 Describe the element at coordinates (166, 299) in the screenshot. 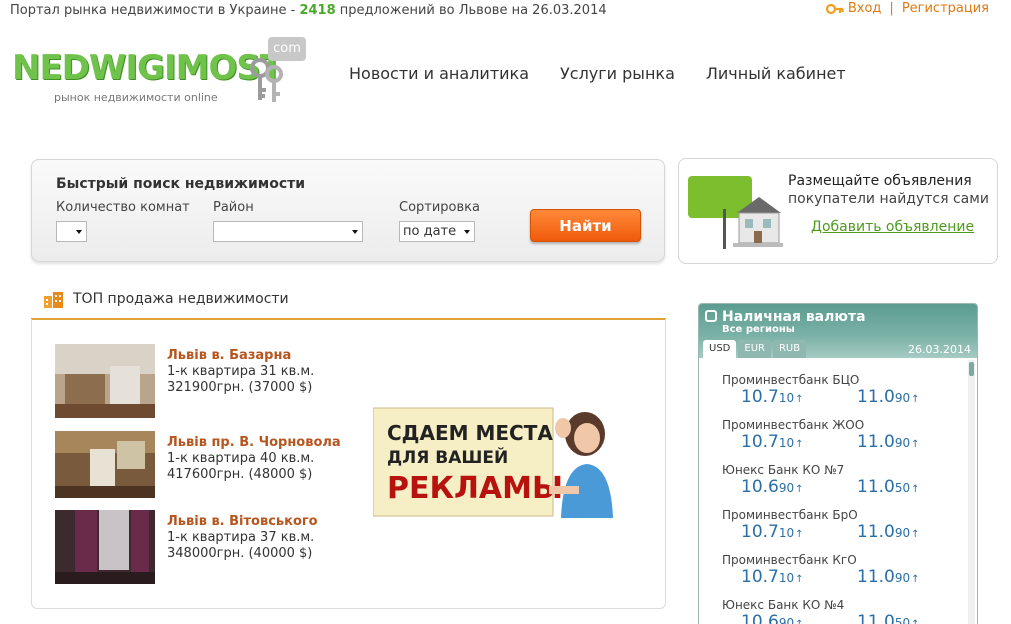

I see `top-sales-header: ТОП продажа недвижимости` at that location.